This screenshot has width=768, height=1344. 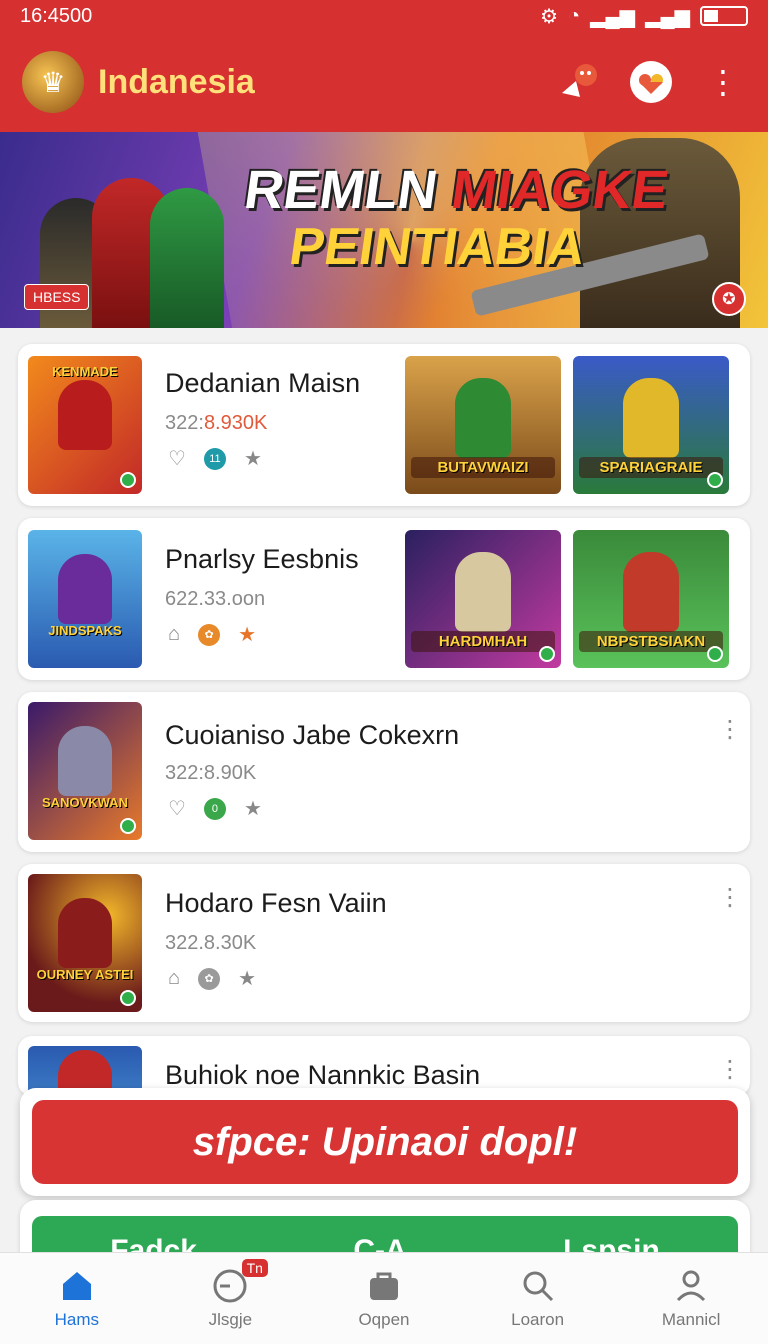 What do you see at coordinates (651, 641) in the screenshot?
I see `tile-label: NBPSTBSIAKN` at bounding box center [651, 641].